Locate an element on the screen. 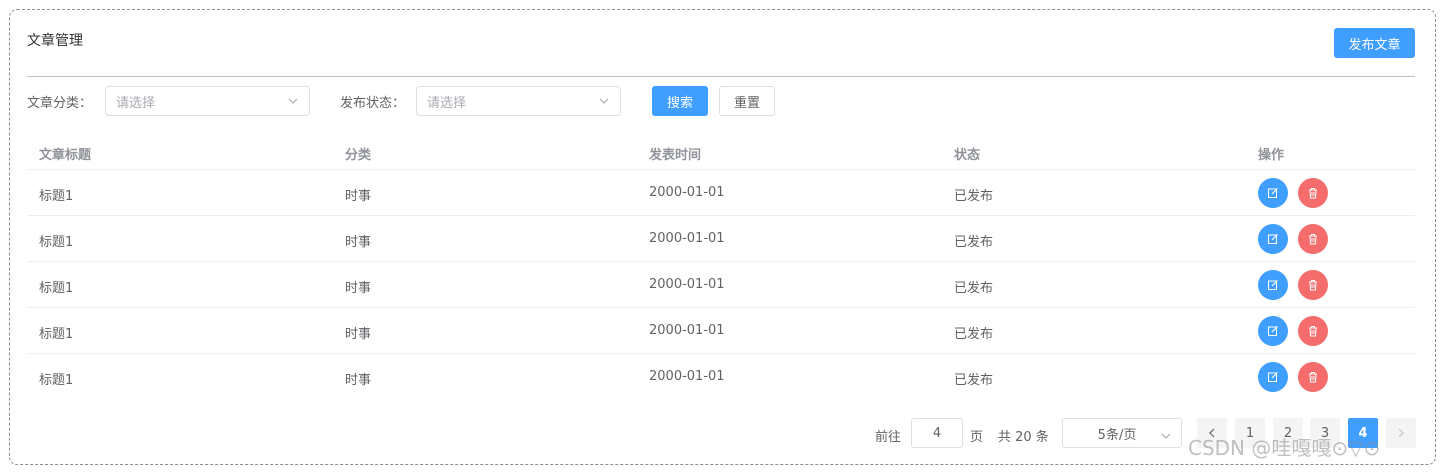 The width and height of the screenshot is (1445, 474). page-size-select: 5条/页 is located at coordinates (1122, 433).